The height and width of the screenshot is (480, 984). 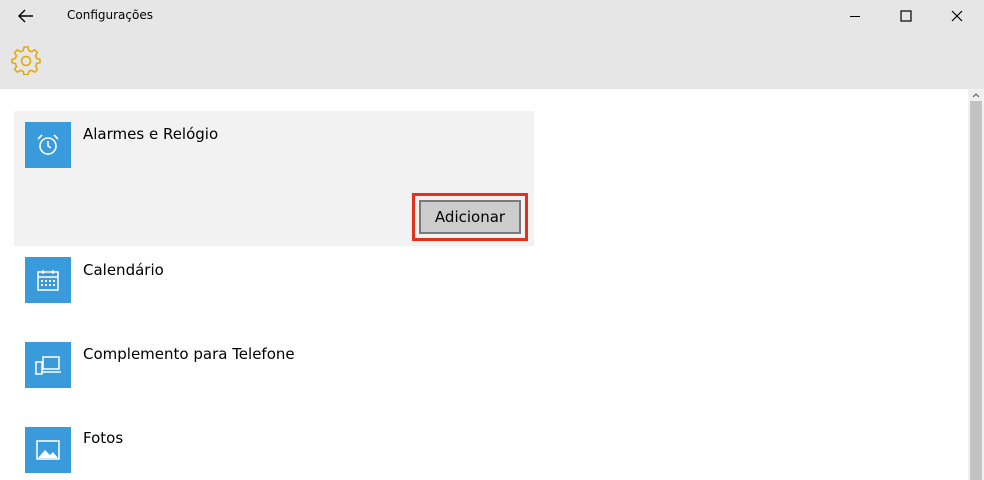 What do you see at coordinates (976, 290) in the screenshot?
I see `scroll-thumb` at bounding box center [976, 290].